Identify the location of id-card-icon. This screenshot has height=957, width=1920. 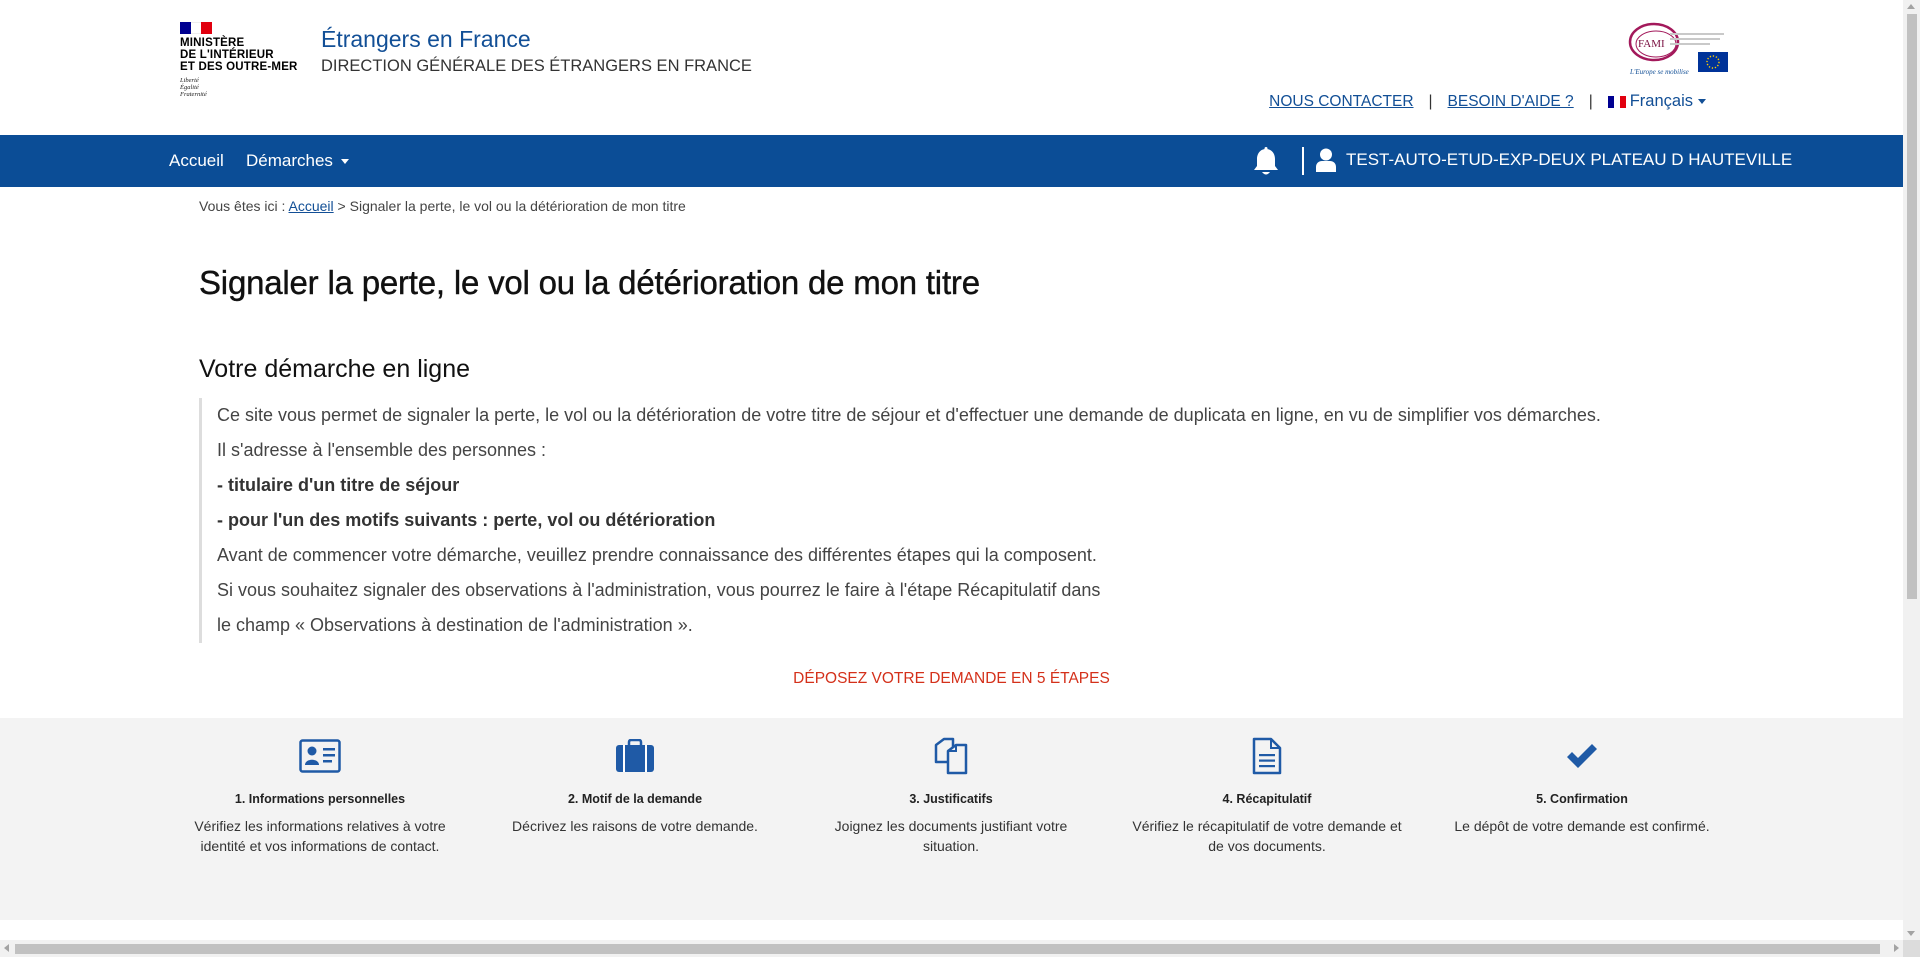
(320, 756).